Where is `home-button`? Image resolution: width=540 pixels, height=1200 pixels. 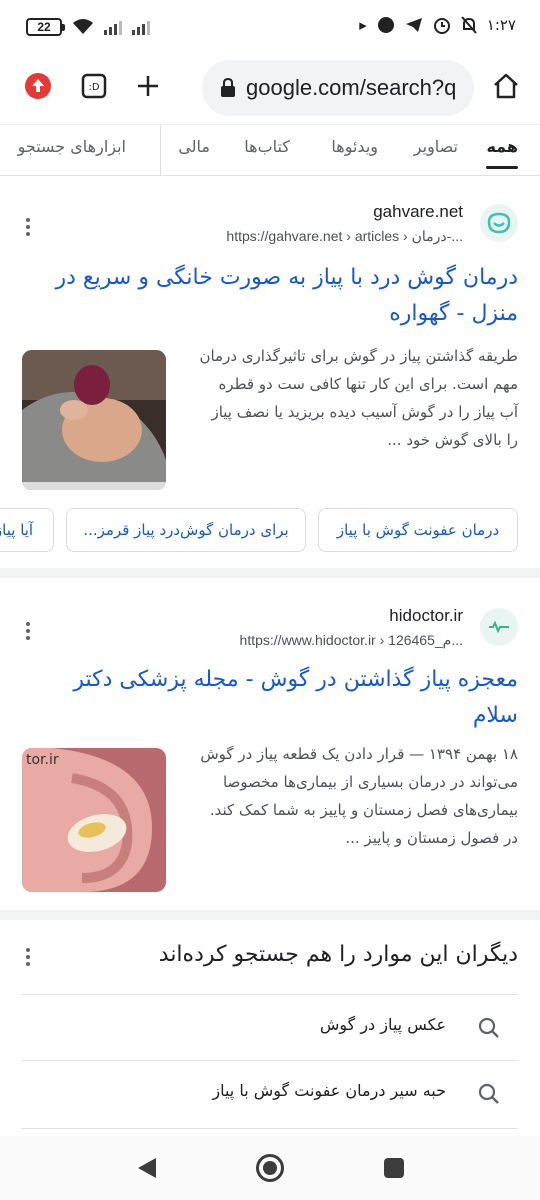
home-button is located at coordinates (506, 86).